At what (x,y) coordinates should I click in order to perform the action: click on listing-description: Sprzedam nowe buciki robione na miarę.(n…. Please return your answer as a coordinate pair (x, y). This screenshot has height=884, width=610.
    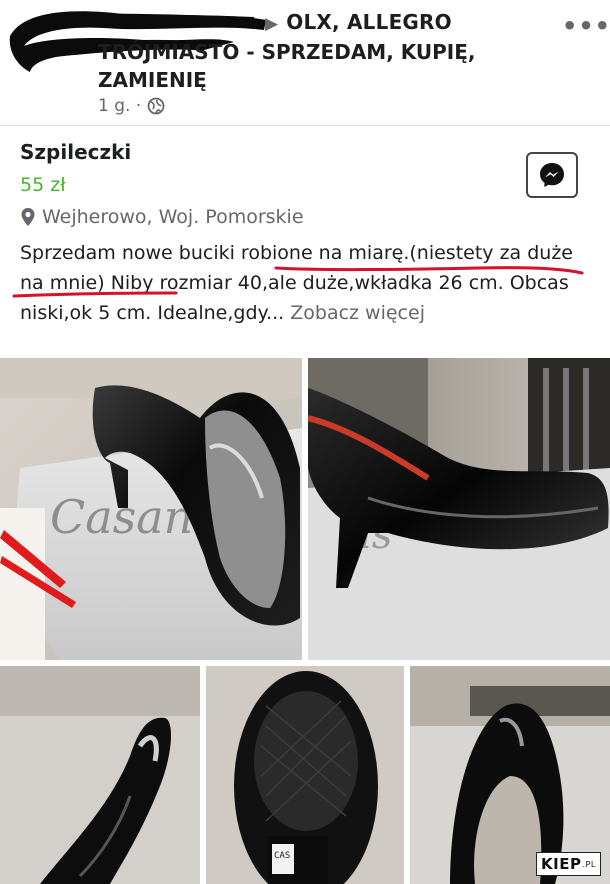
    Looking at the image, I should click on (310, 283).